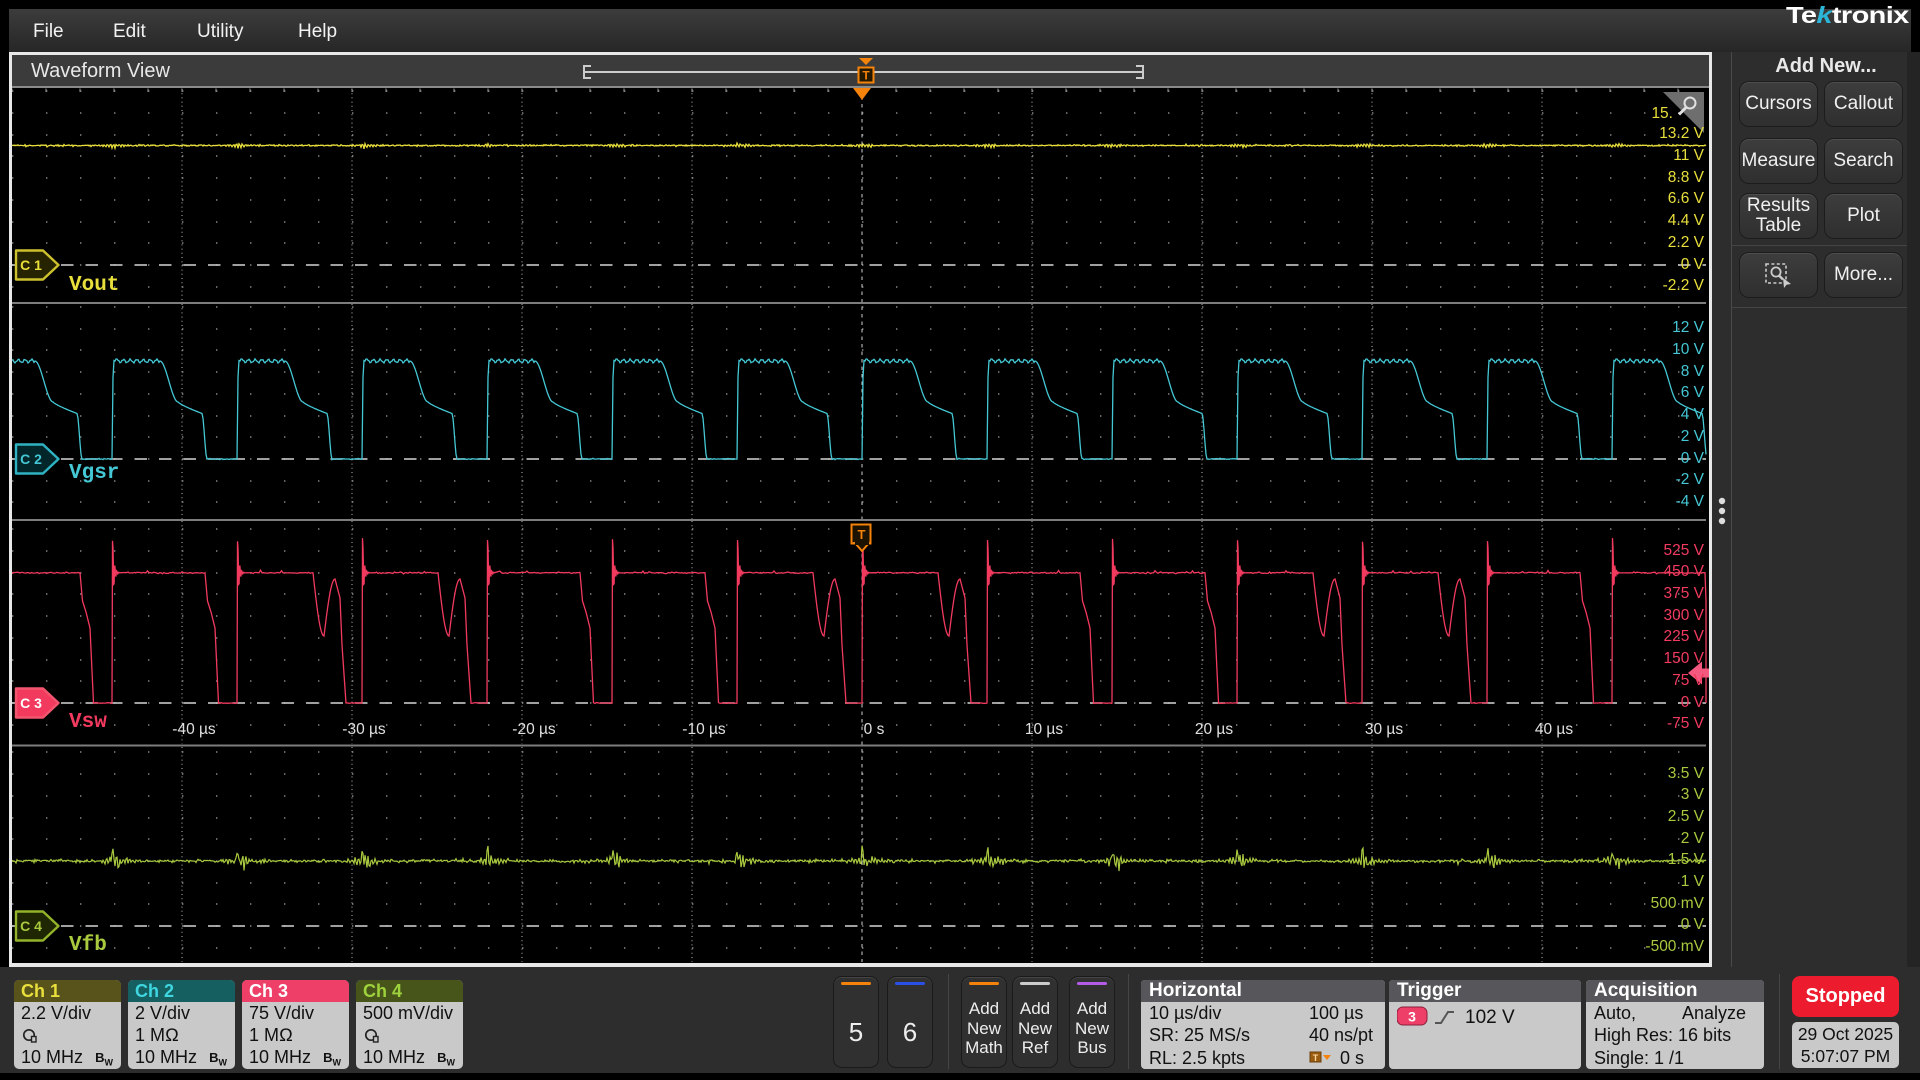  I want to click on svg-text: C 3, so click(31, 703).